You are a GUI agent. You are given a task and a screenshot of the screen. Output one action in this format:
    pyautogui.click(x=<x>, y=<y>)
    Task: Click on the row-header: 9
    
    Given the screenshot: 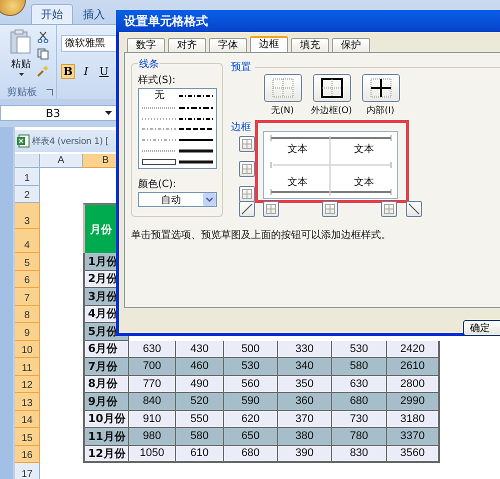 What is the action you would take?
    pyautogui.click(x=27, y=331)
    